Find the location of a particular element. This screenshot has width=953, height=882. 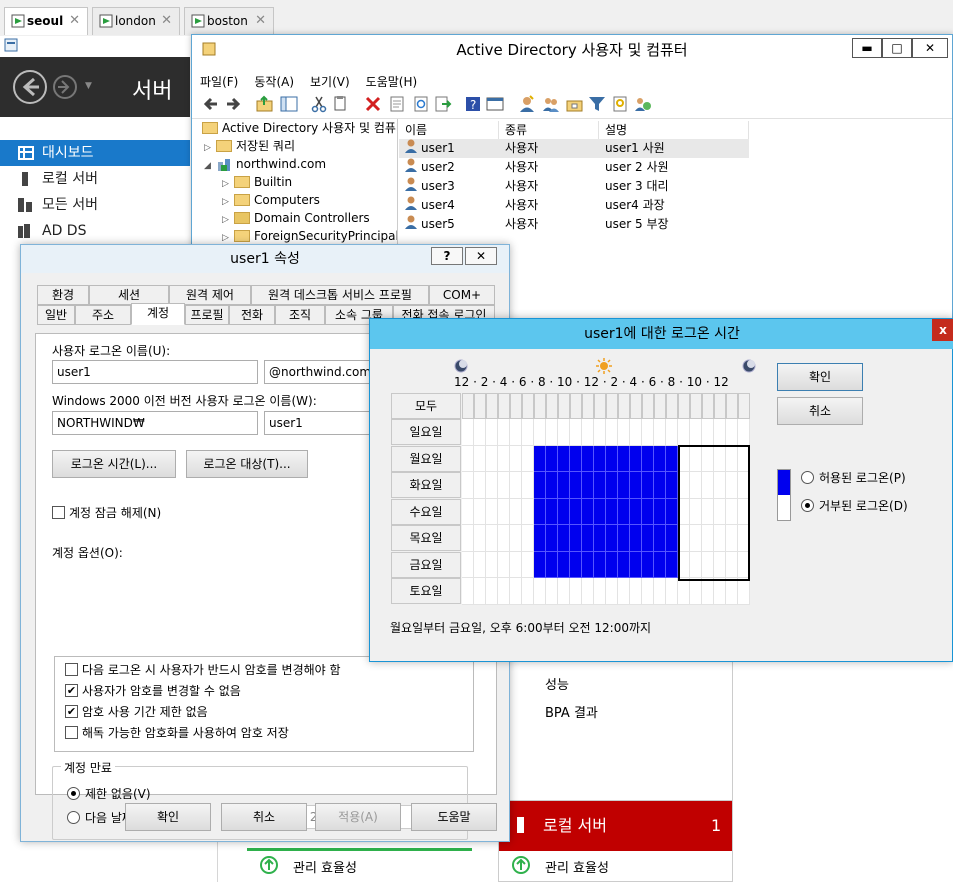

close-button: x is located at coordinates (942, 330).